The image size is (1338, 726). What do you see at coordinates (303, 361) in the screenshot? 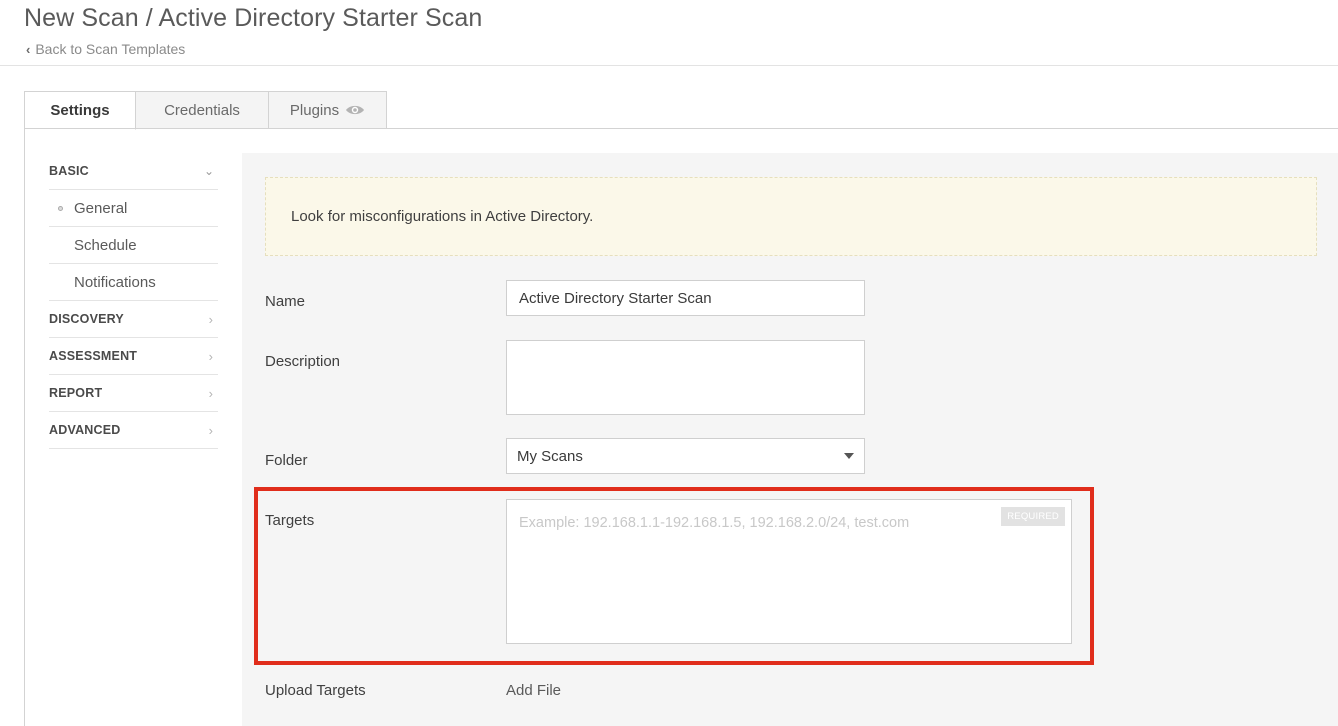
I see `description-label: Description` at bounding box center [303, 361].